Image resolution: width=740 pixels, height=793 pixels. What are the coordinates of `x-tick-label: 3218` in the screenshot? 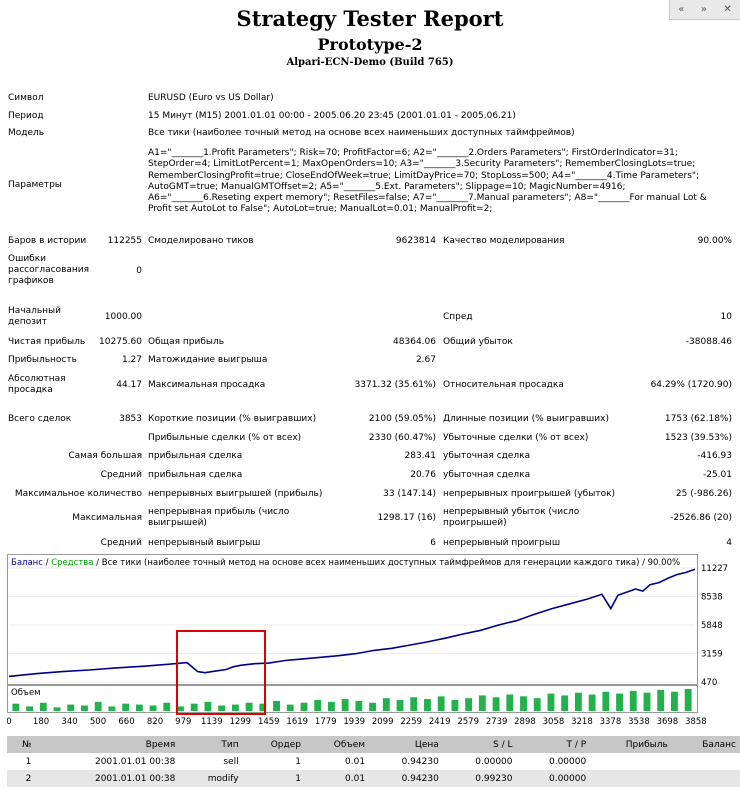 It's located at (582, 722).